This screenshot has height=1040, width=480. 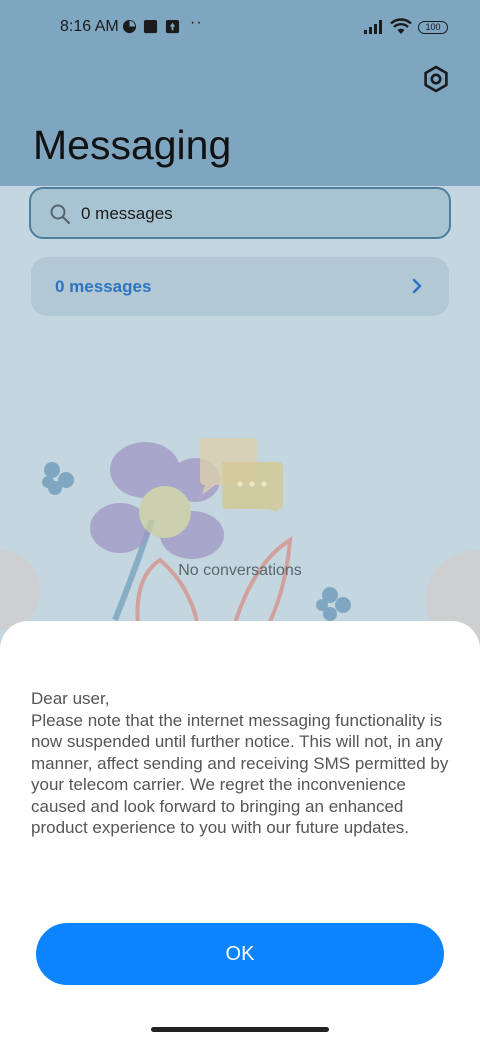 I want to click on messages-card-label: 0 messages, so click(x=103, y=286).